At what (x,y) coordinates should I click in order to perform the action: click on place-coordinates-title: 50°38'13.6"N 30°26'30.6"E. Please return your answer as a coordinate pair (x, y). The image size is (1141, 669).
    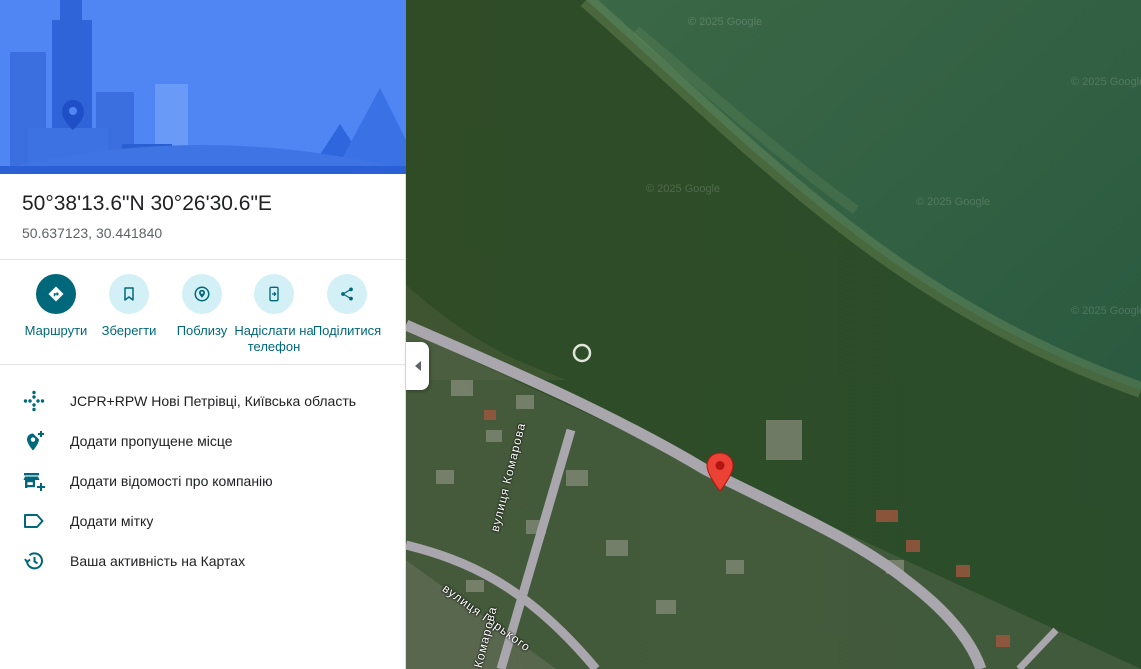
    Looking at the image, I should click on (147, 203).